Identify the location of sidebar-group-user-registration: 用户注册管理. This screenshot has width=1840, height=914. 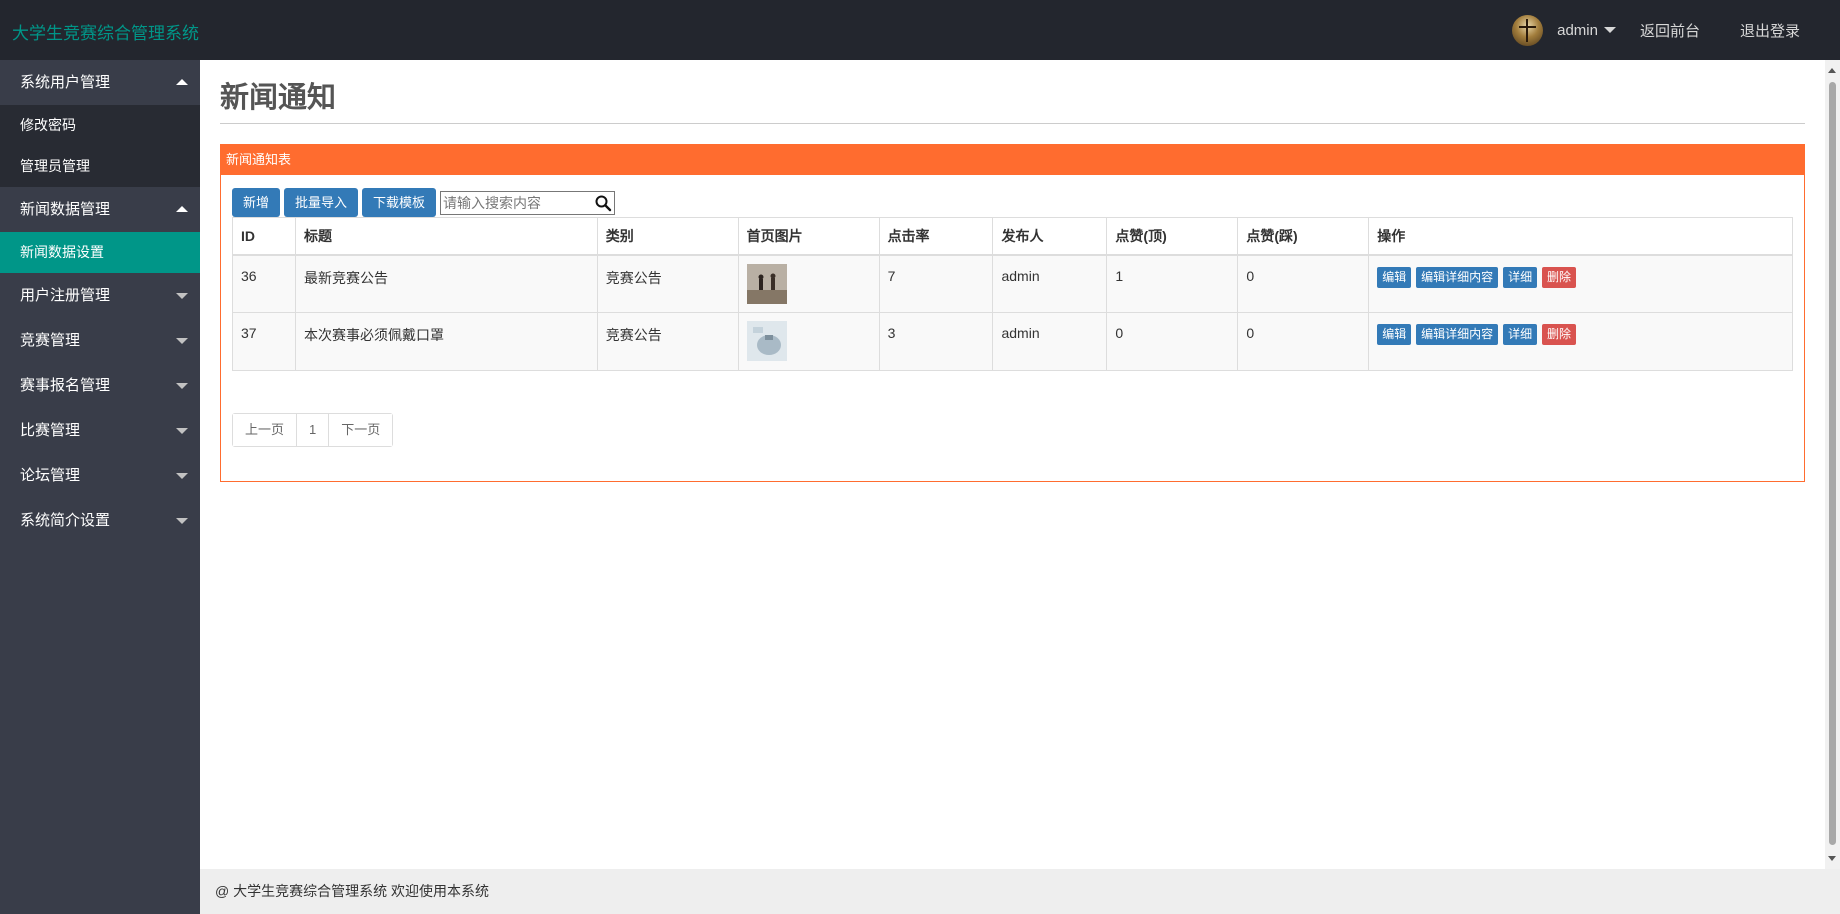
(100, 295).